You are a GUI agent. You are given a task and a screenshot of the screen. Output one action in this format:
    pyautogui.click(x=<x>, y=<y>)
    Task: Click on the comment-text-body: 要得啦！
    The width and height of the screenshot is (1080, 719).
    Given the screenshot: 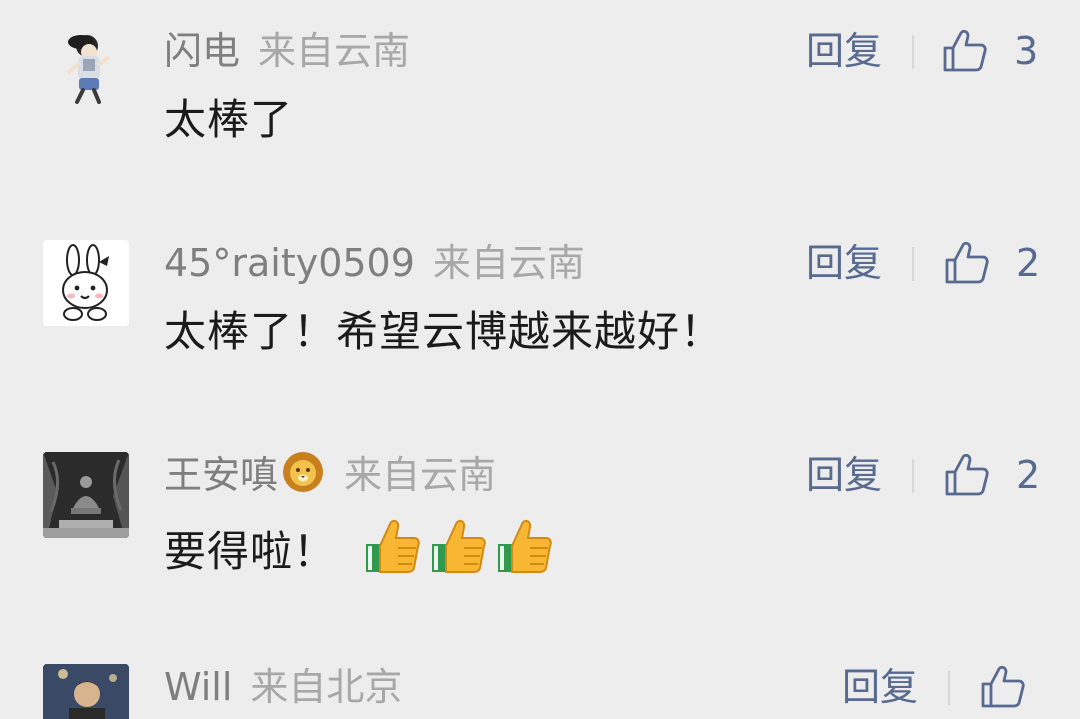 What is the action you would take?
    pyautogui.click(x=250, y=551)
    